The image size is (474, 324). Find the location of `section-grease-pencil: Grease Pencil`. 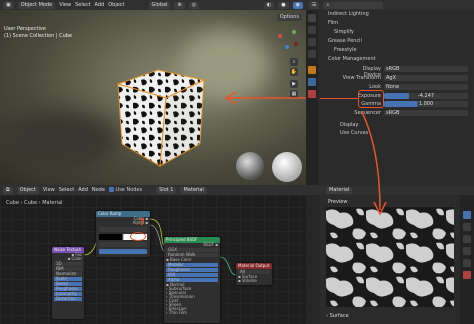

section-grease-pencil: Grease Pencil is located at coordinates (395, 41).